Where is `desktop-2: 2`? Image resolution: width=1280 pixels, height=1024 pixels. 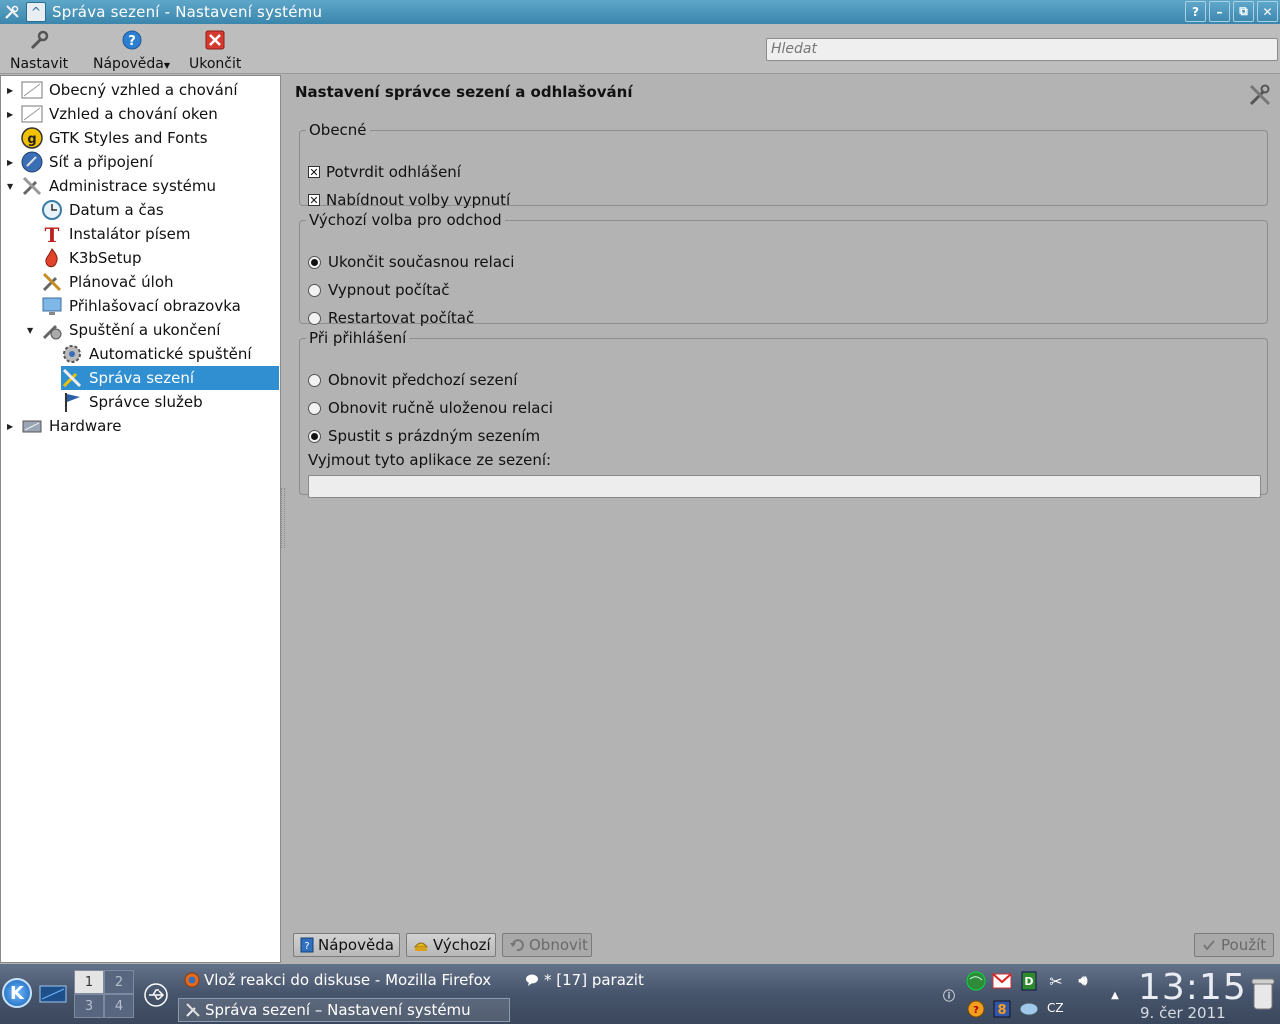 desktop-2: 2 is located at coordinates (119, 982).